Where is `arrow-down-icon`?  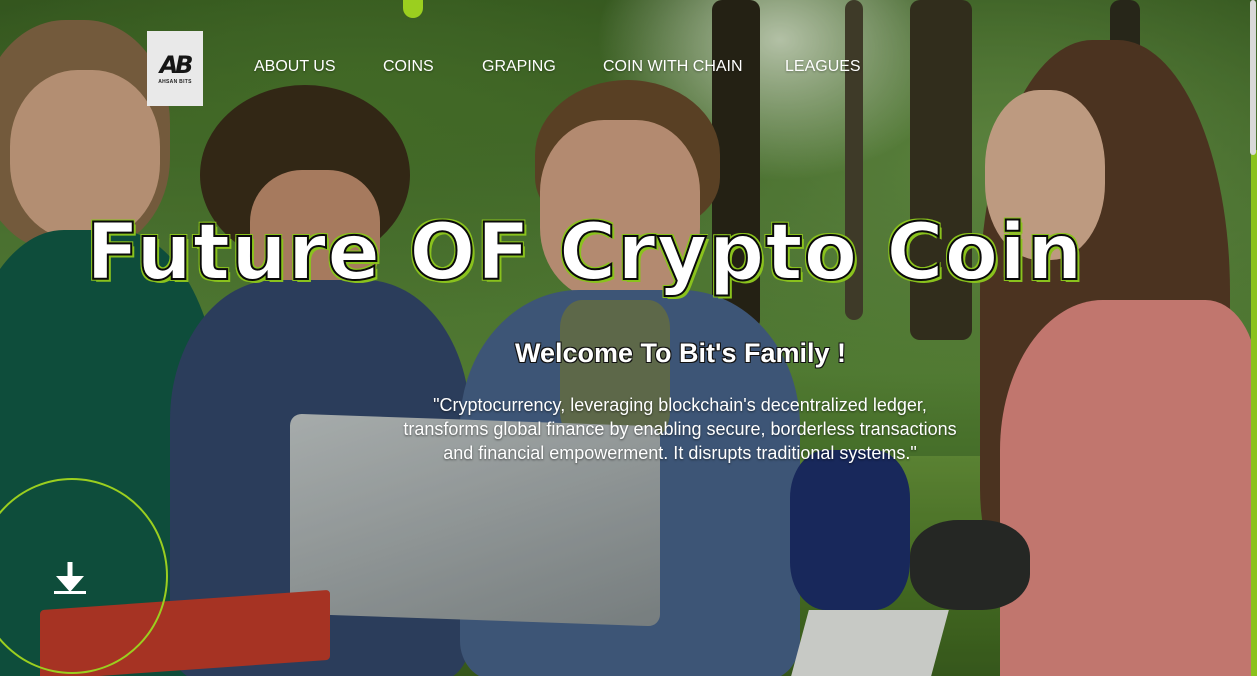
arrow-down-icon is located at coordinates (70, 578).